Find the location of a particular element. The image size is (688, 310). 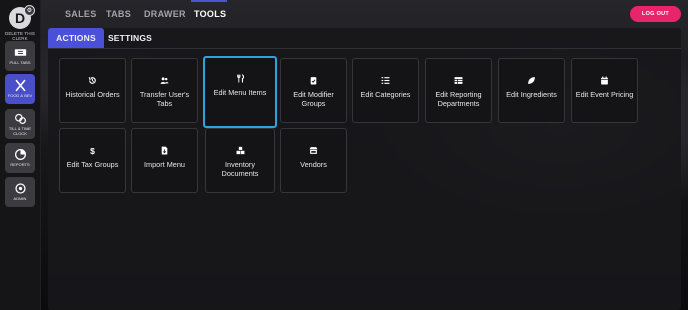

tile-label: Transfer User's Tabs is located at coordinates (164, 99).